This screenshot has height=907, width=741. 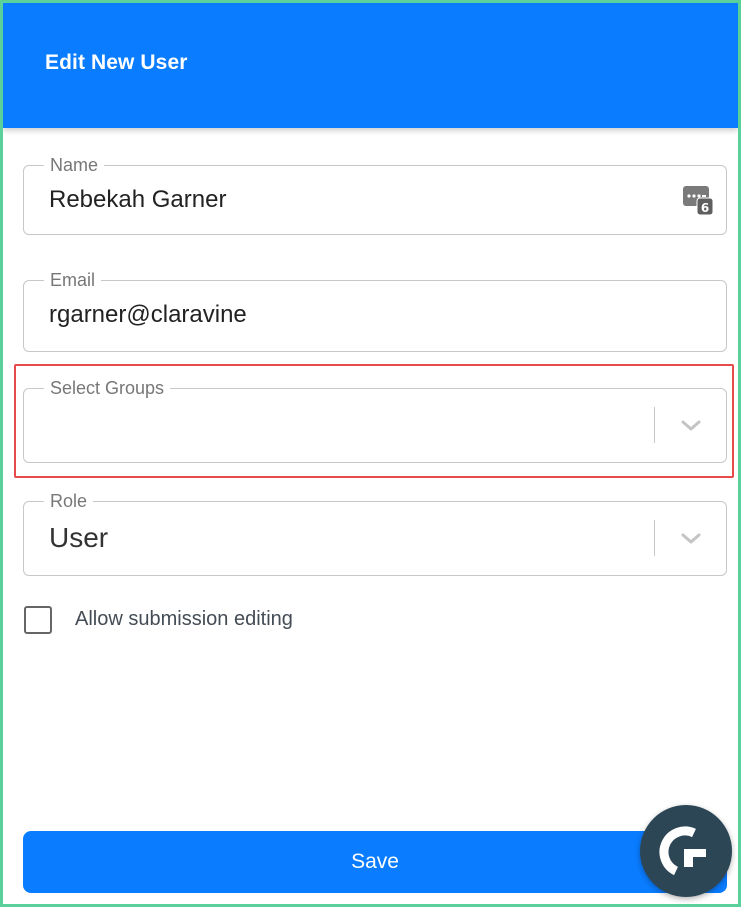 What do you see at coordinates (375, 310) in the screenshot?
I see `email-field: Email rgarner@claravine` at bounding box center [375, 310].